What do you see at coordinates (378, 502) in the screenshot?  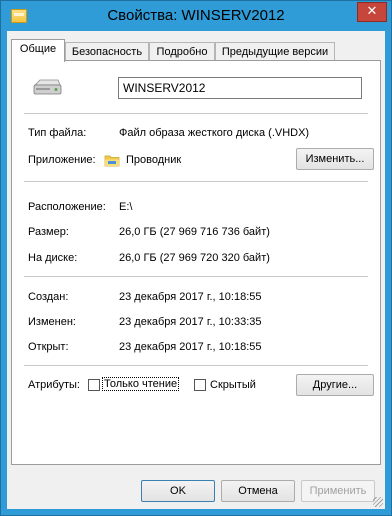 I see `resize-grip-icon` at bounding box center [378, 502].